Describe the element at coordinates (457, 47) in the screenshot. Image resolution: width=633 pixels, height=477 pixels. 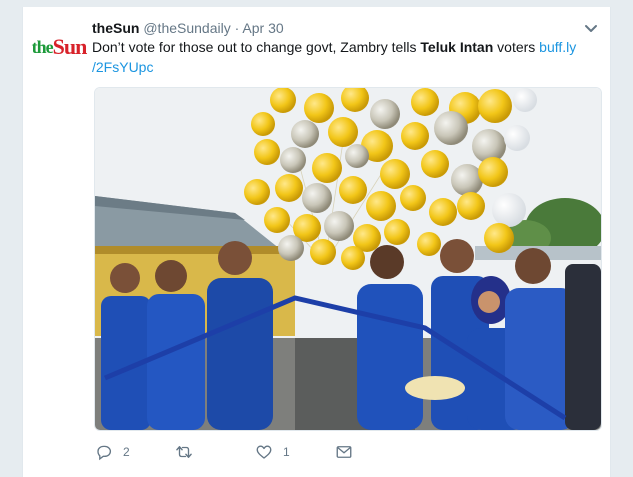
I see `tweet-text-bold: Teluk Intan` at that location.